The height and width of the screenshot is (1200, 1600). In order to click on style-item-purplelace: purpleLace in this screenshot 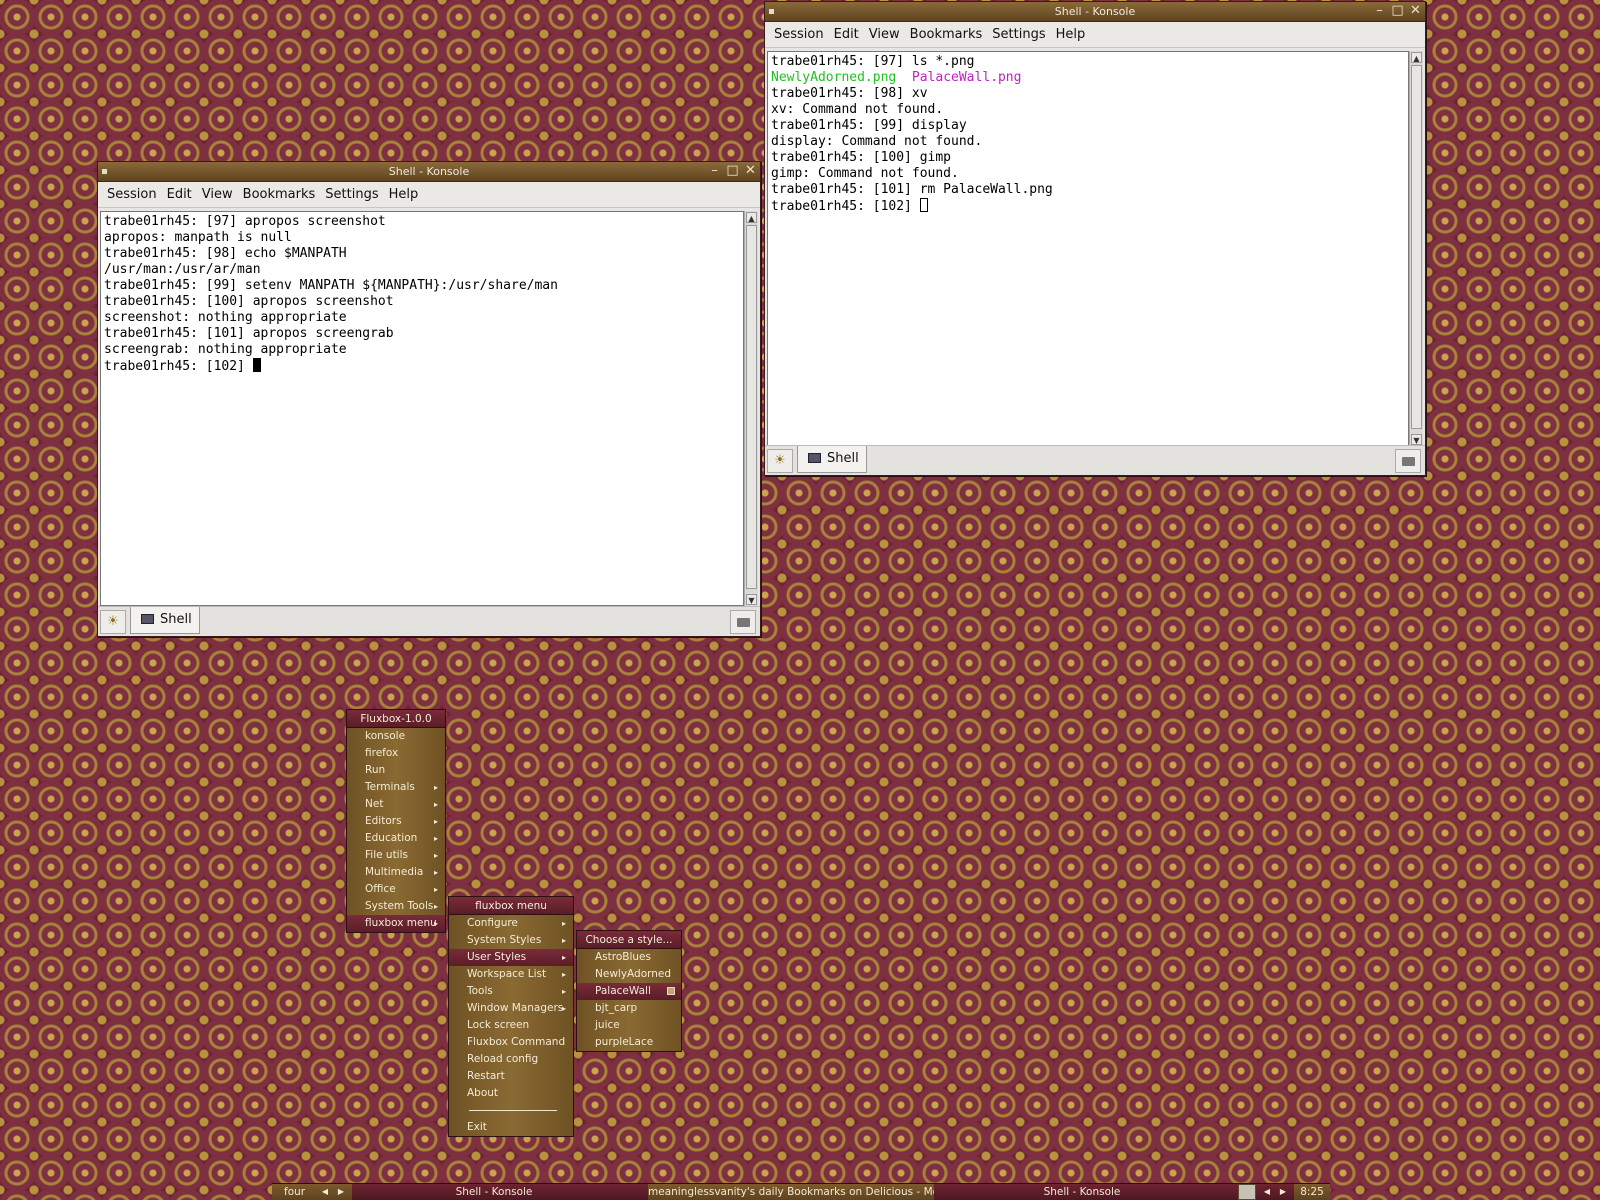, I will do `click(629, 1042)`.